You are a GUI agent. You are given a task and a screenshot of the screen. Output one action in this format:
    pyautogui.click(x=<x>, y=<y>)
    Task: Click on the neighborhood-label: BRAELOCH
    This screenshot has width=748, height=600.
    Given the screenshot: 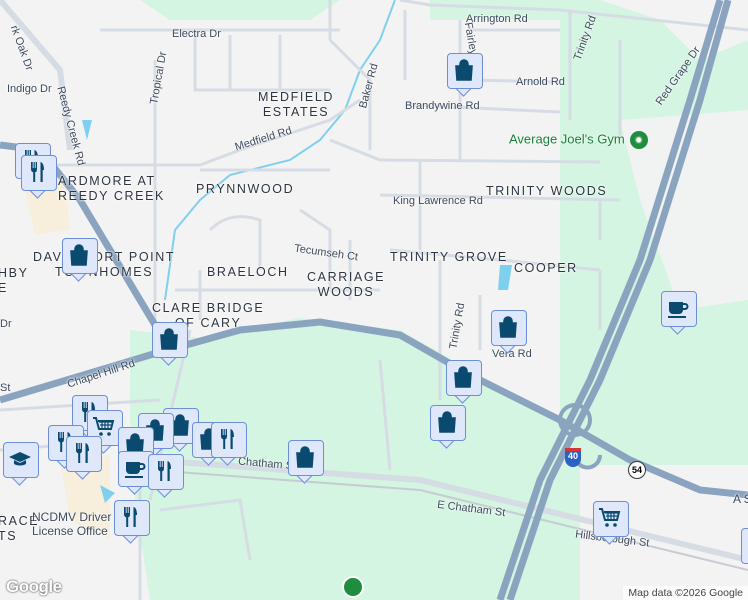 What is the action you would take?
    pyautogui.click(x=248, y=272)
    